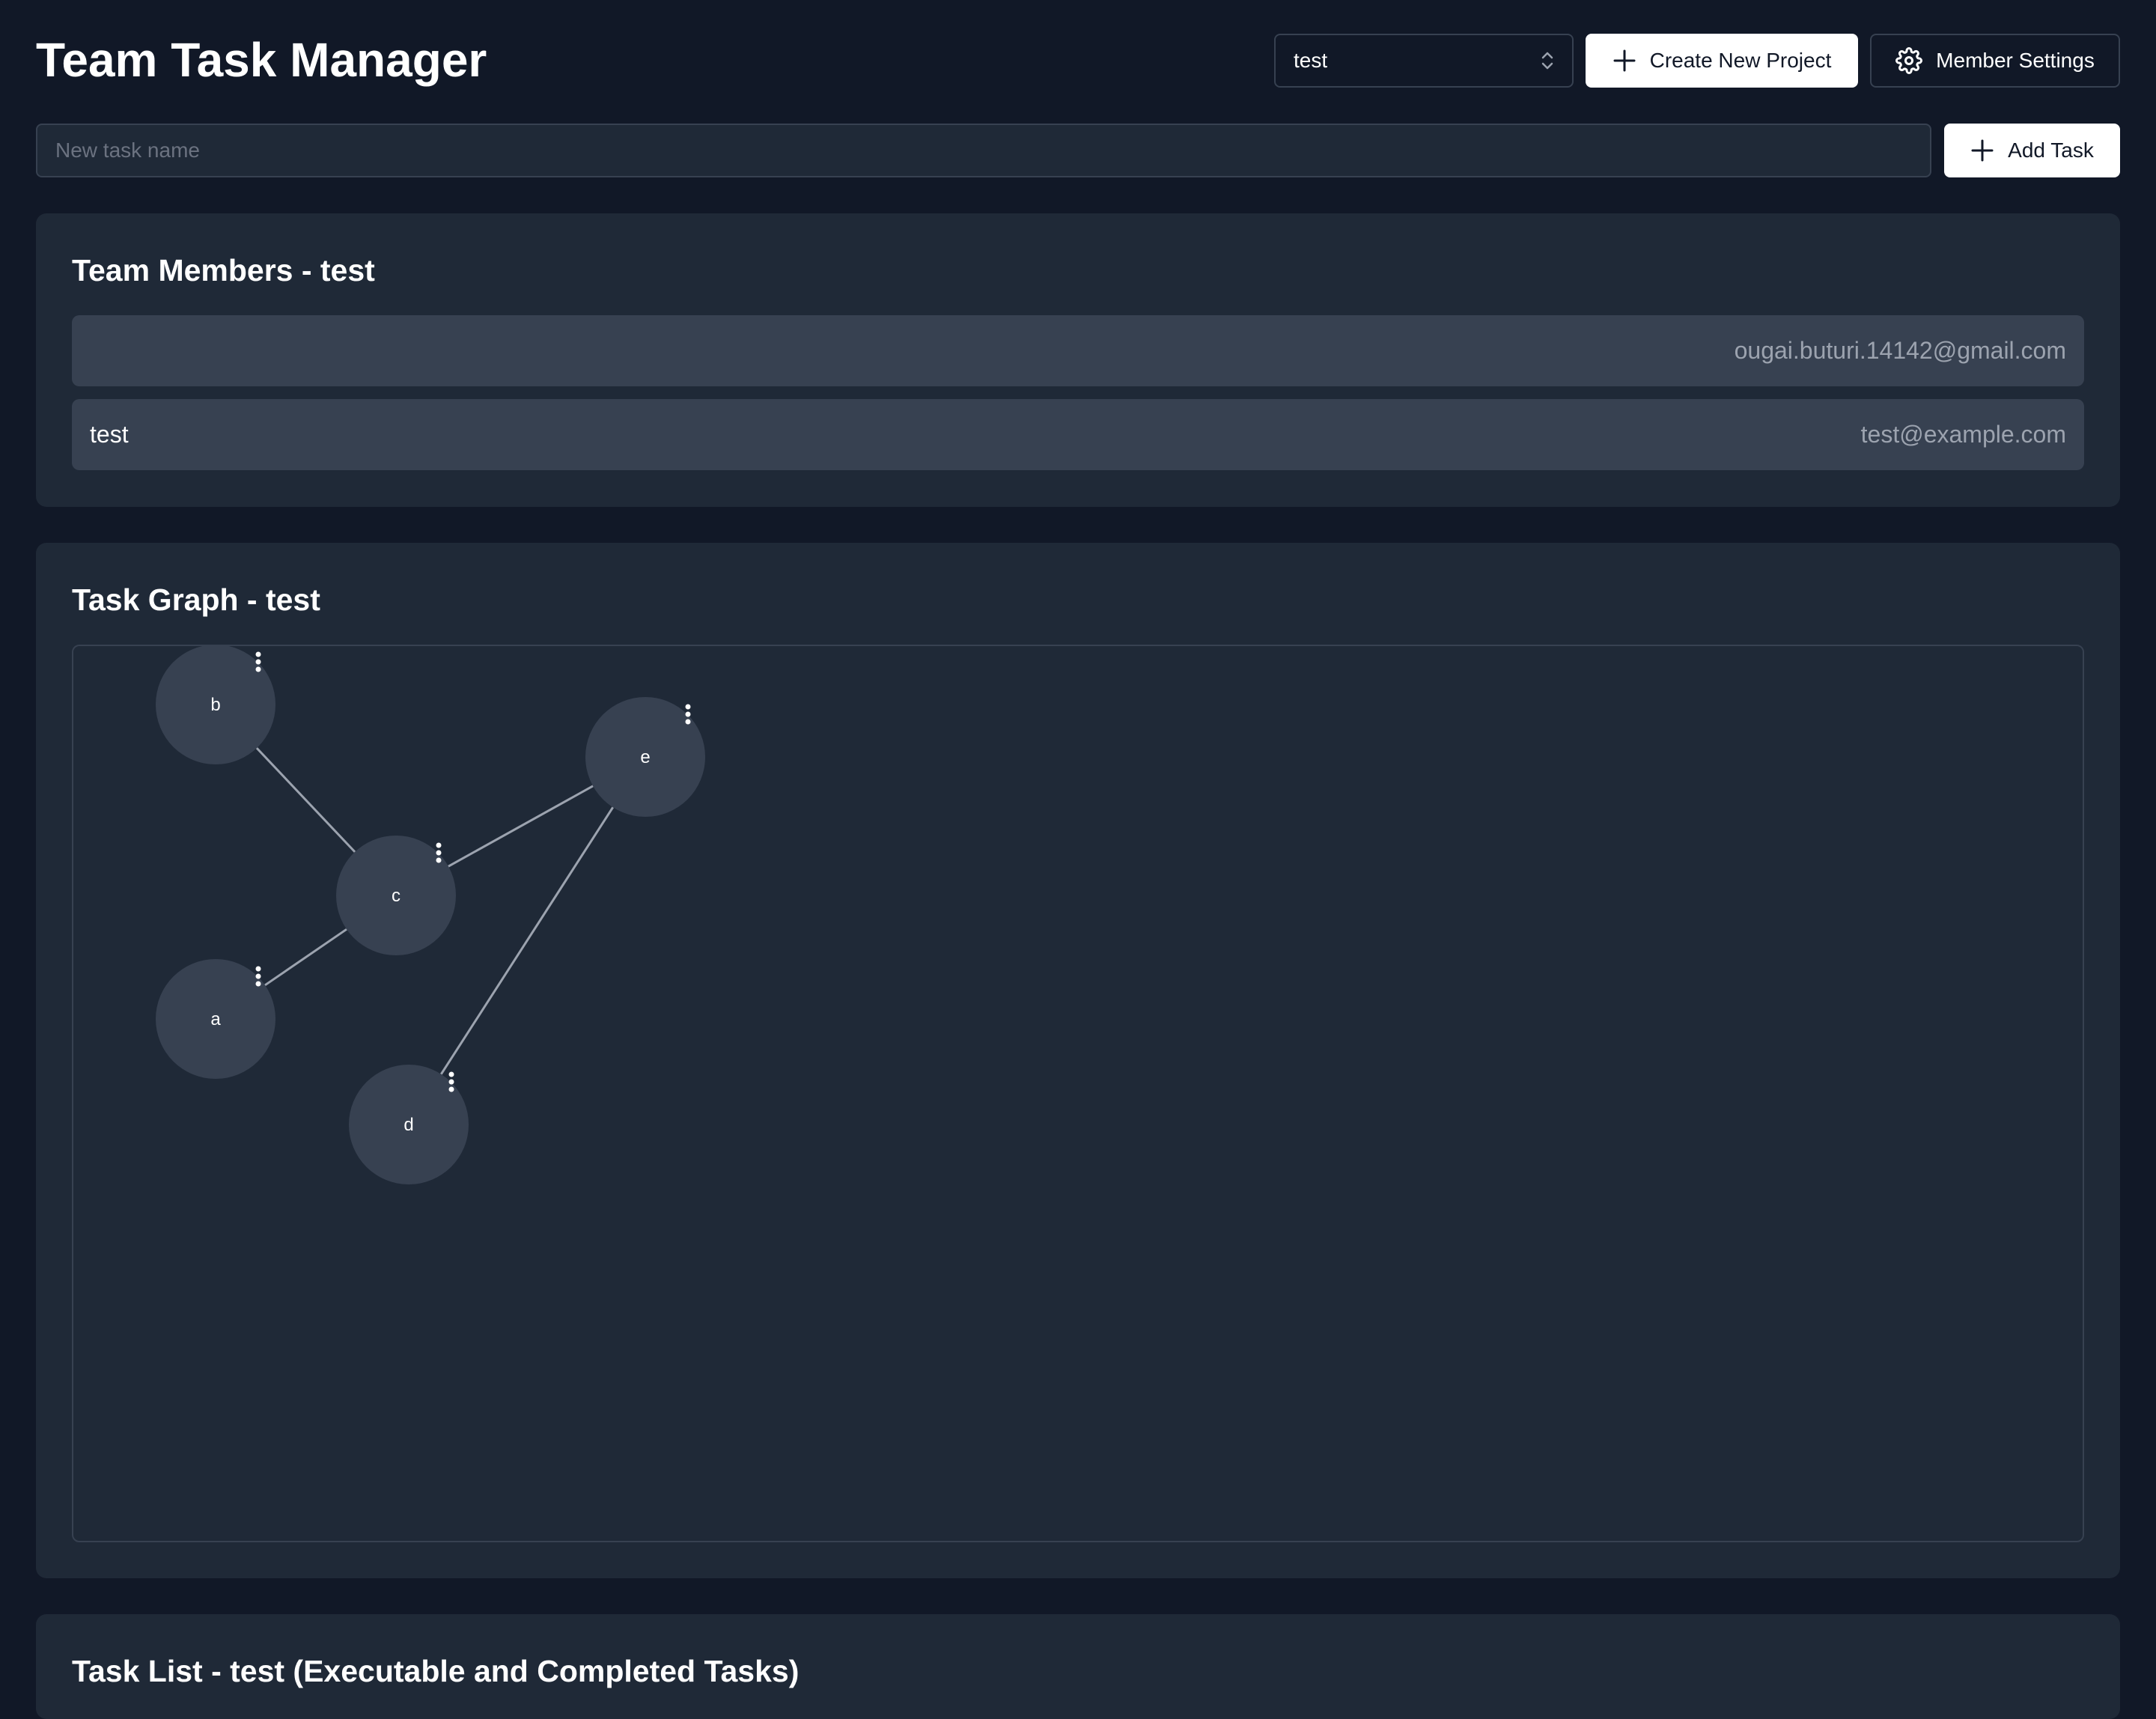  I want to click on graph-node-e: e, so click(645, 757).